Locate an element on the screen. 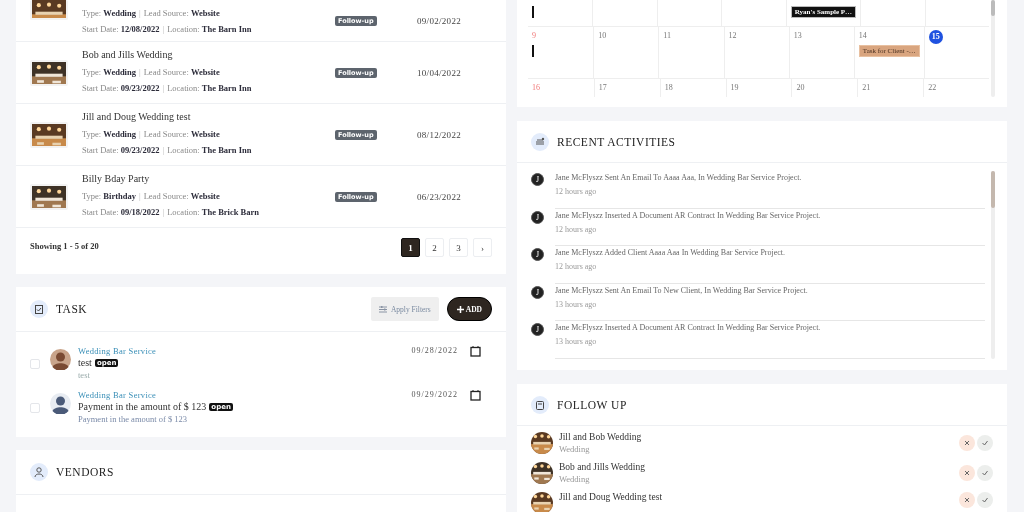  activity-text: Jane McFlyszz Sent An Email To New Client, In Wedding Bar Service Project. is located at coordinates (682, 290).